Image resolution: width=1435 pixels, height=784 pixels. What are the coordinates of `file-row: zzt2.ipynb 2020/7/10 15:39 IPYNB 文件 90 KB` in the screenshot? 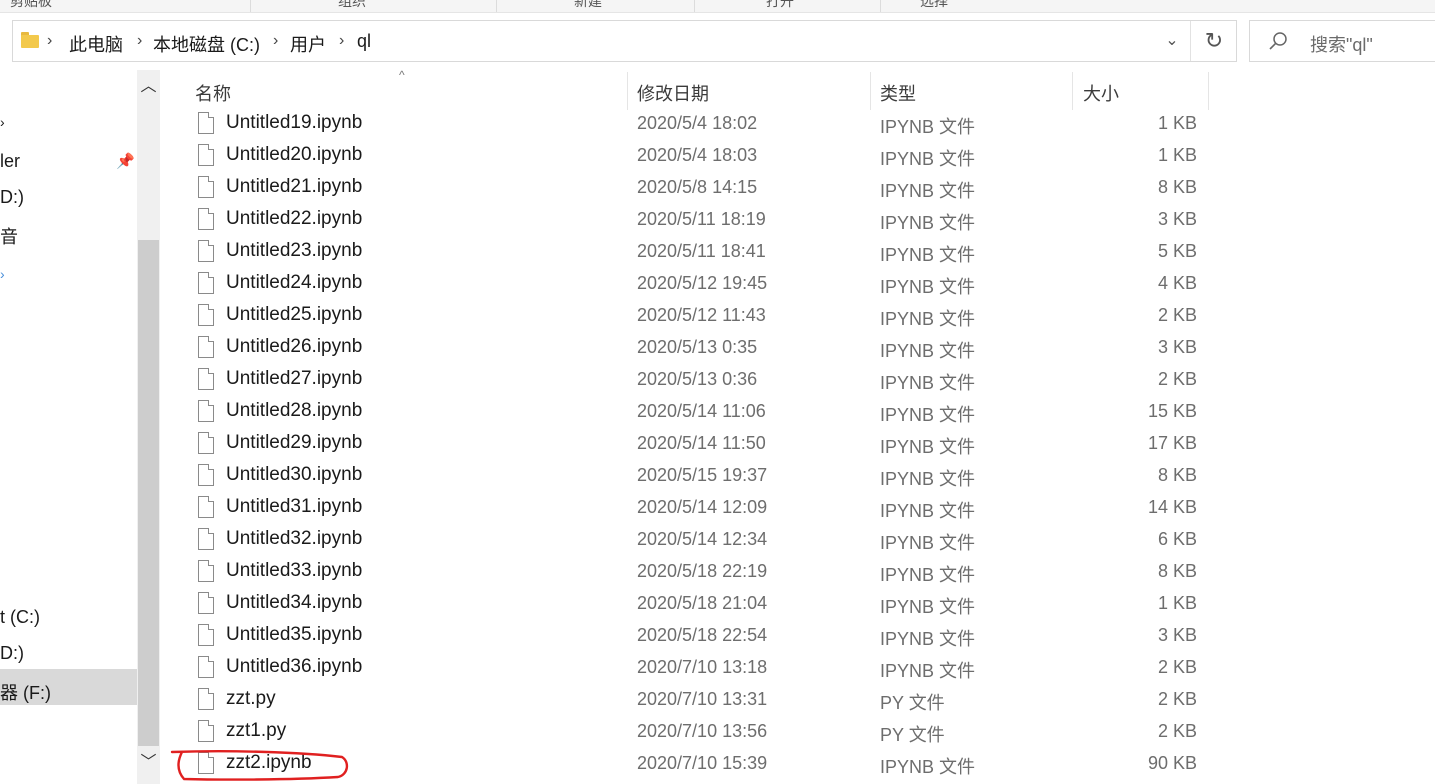 It's located at (717, 763).